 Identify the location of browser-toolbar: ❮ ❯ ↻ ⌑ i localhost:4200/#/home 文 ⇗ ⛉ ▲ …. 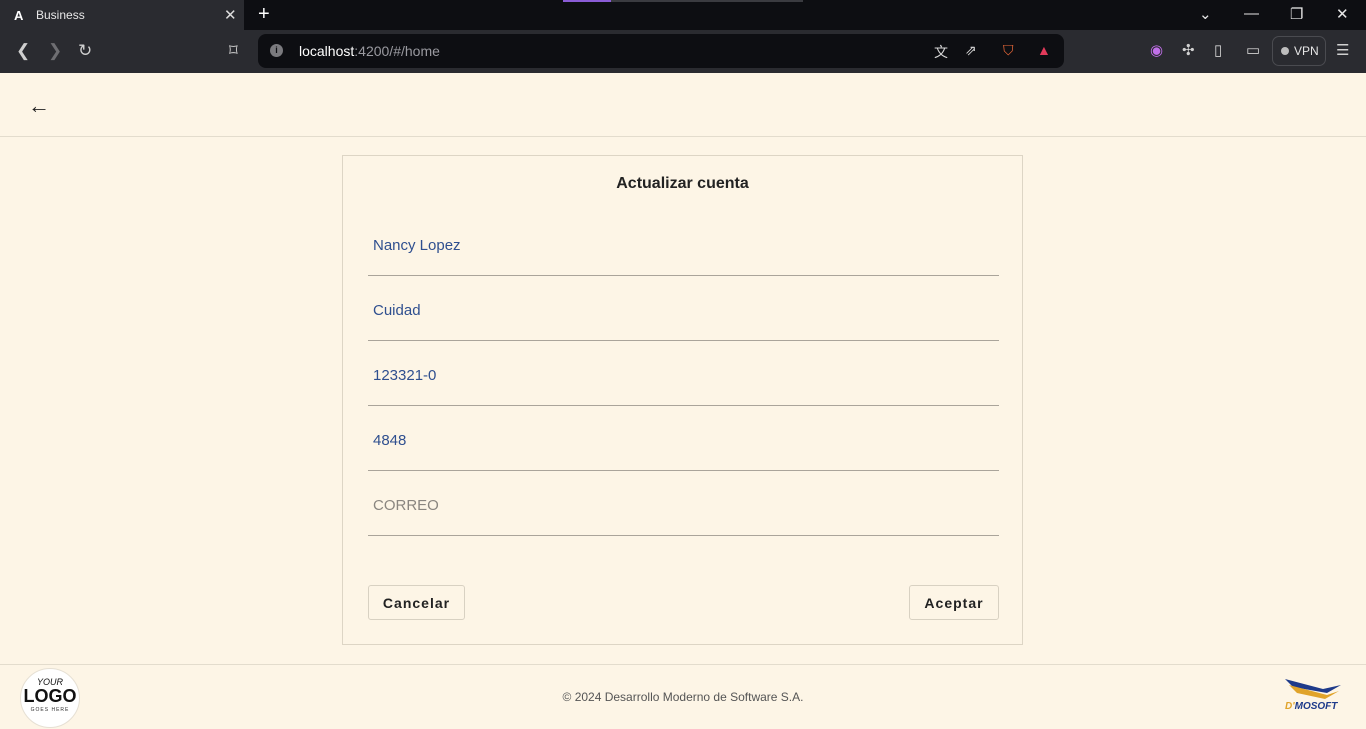
(683, 51).